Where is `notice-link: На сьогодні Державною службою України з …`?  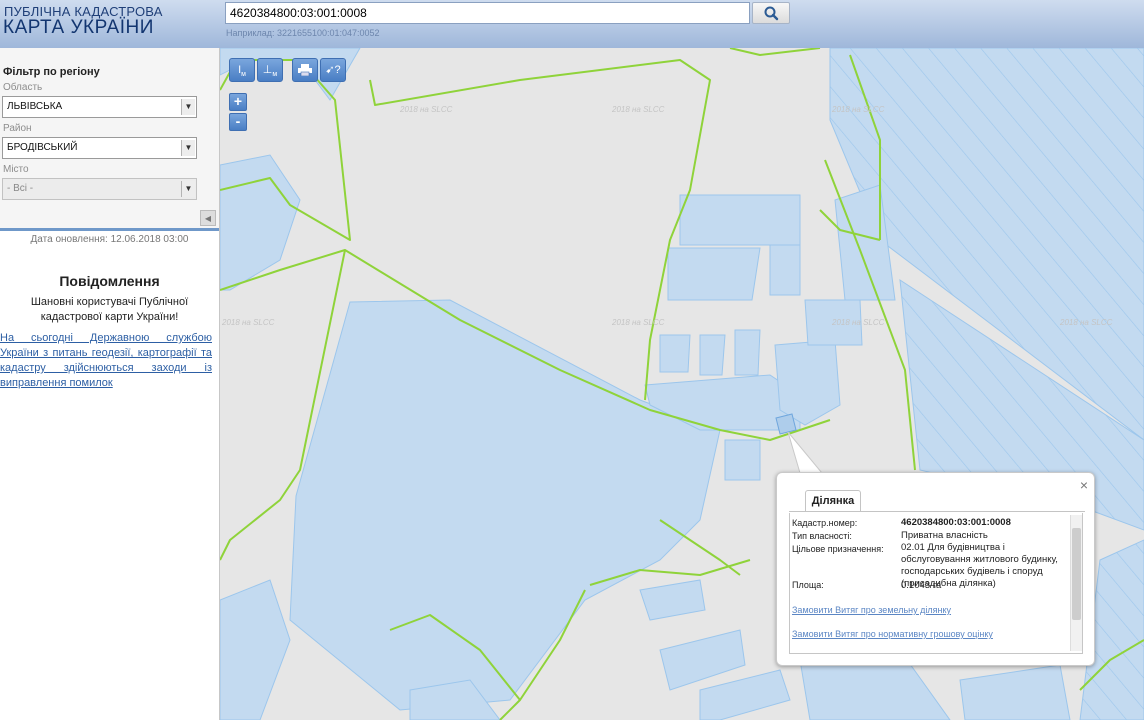 notice-link: На сьогодні Державною службою України з … is located at coordinates (106, 361).